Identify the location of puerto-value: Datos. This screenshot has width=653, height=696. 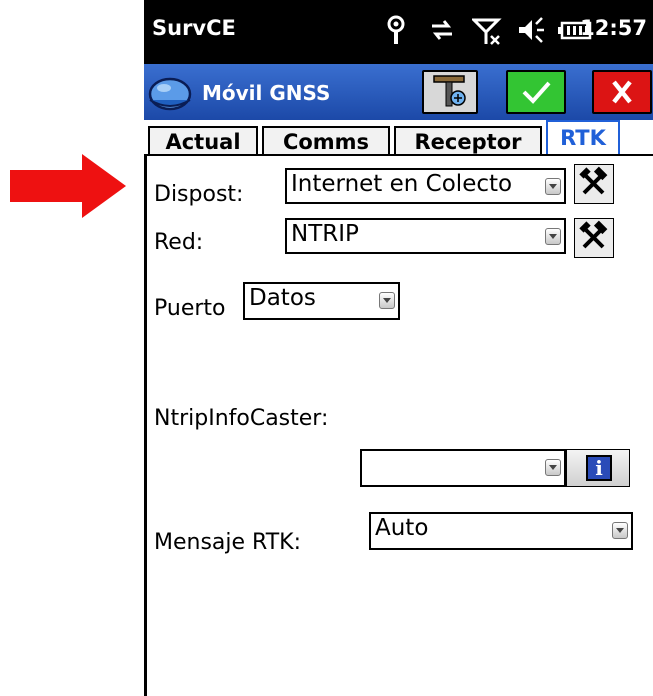
(282, 298).